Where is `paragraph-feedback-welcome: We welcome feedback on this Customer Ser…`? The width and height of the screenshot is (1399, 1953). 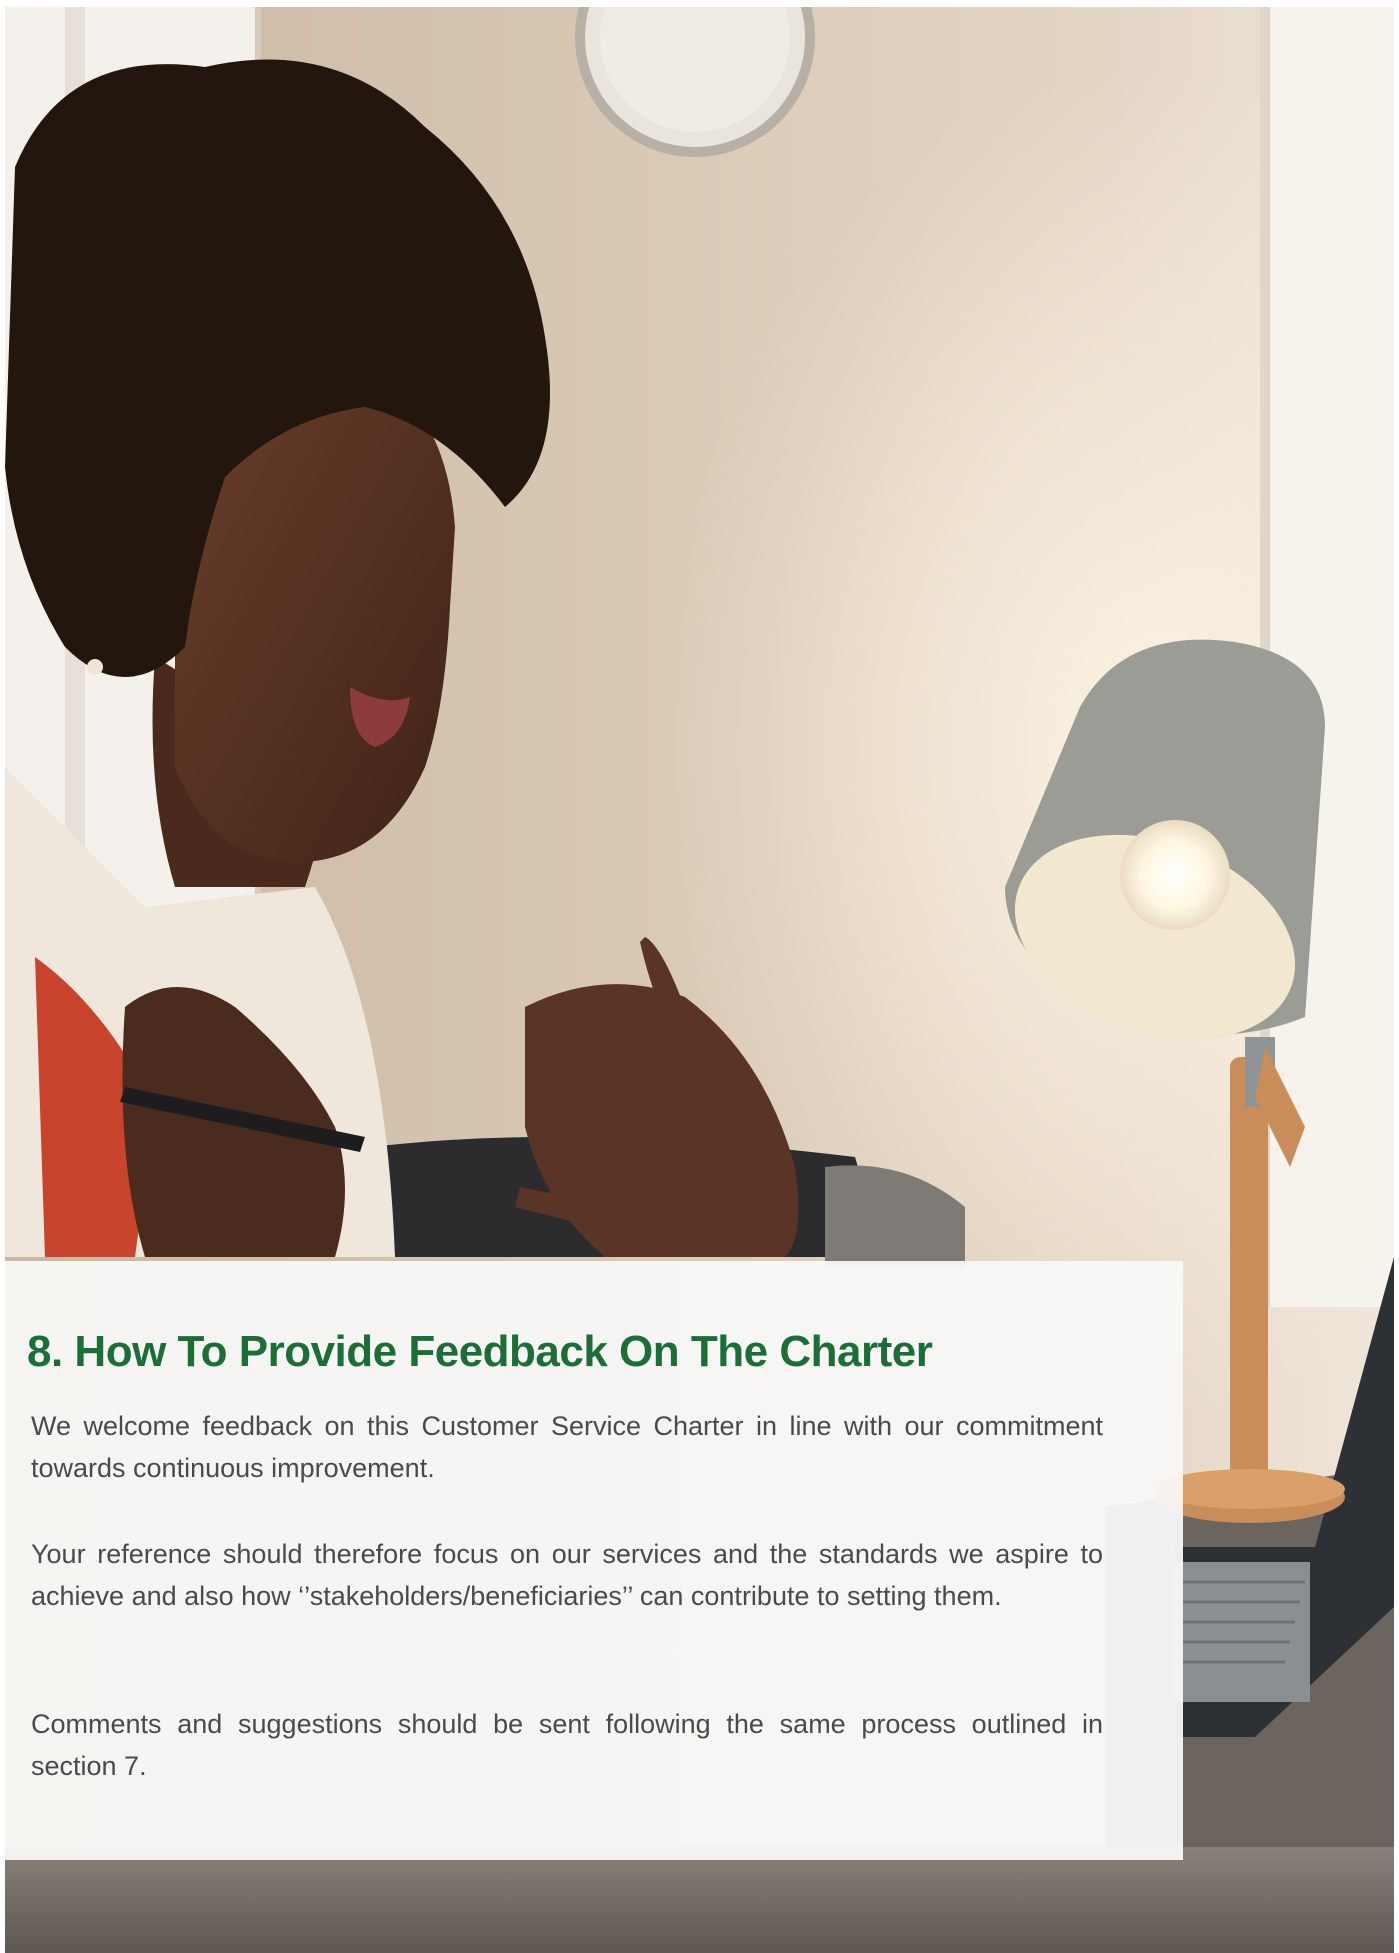 paragraph-feedback-welcome: We welcome feedback on this Customer Ser… is located at coordinates (567, 1447).